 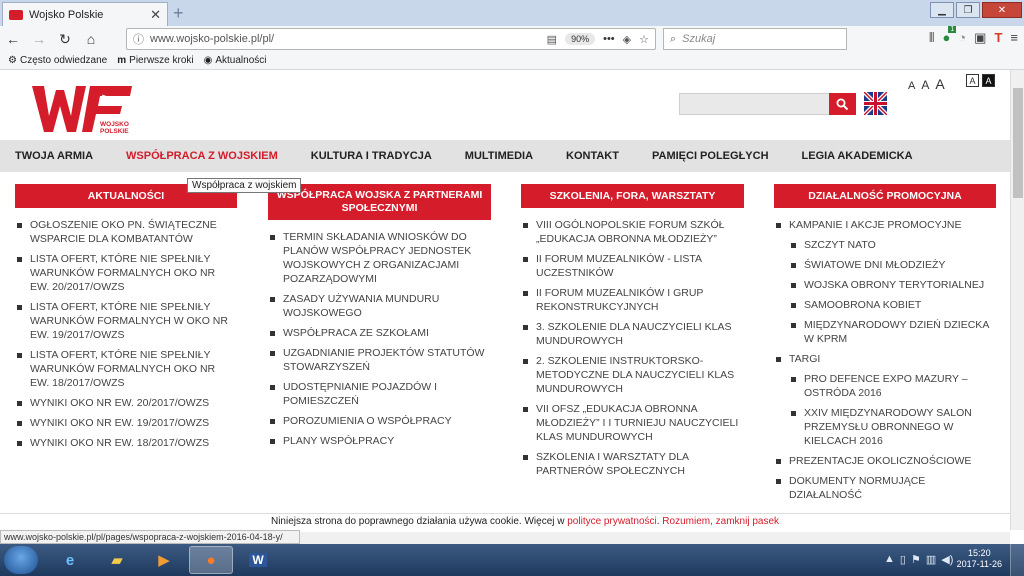 What do you see at coordinates (988, 80) in the screenshot?
I see `contrast-high-button: A` at bounding box center [988, 80].